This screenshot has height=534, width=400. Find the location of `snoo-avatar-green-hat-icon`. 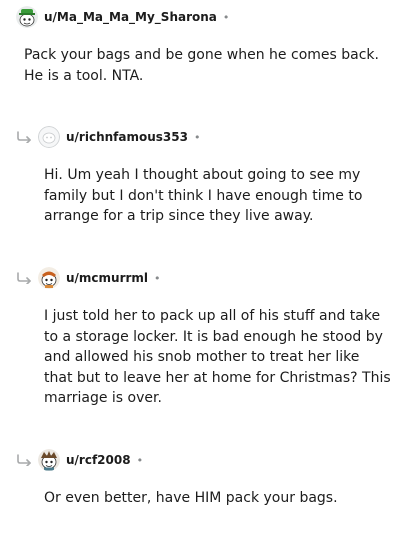

snoo-avatar-green-hat-icon is located at coordinates (27, 17).